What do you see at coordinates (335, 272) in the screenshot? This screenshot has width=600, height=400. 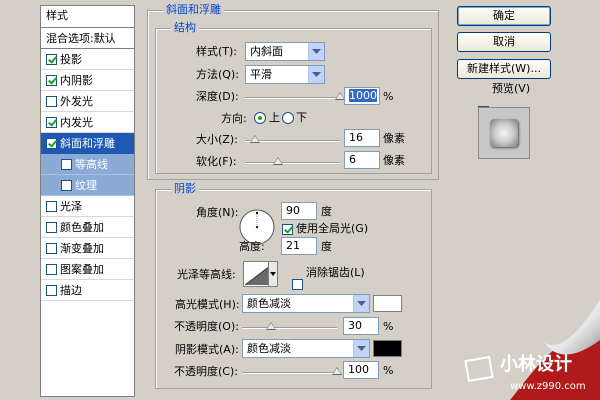 I see `antialias-label: 消除锯齿(L)` at bounding box center [335, 272].